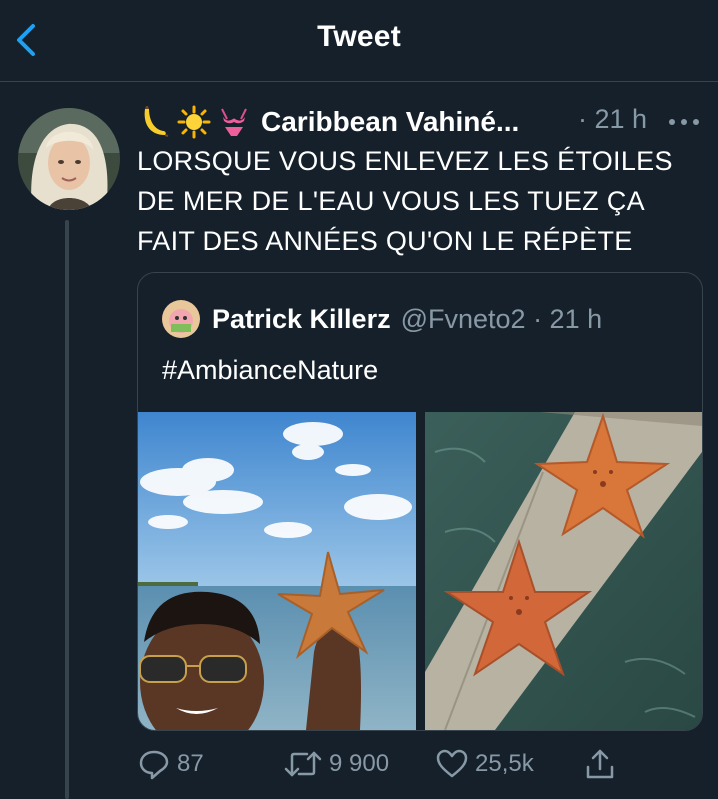 The width and height of the screenshot is (718, 799). What do you see at coordinates (359, 763) in the screenshot?
I see `retweet-count: 9 900` at bounding box center [359, 763].